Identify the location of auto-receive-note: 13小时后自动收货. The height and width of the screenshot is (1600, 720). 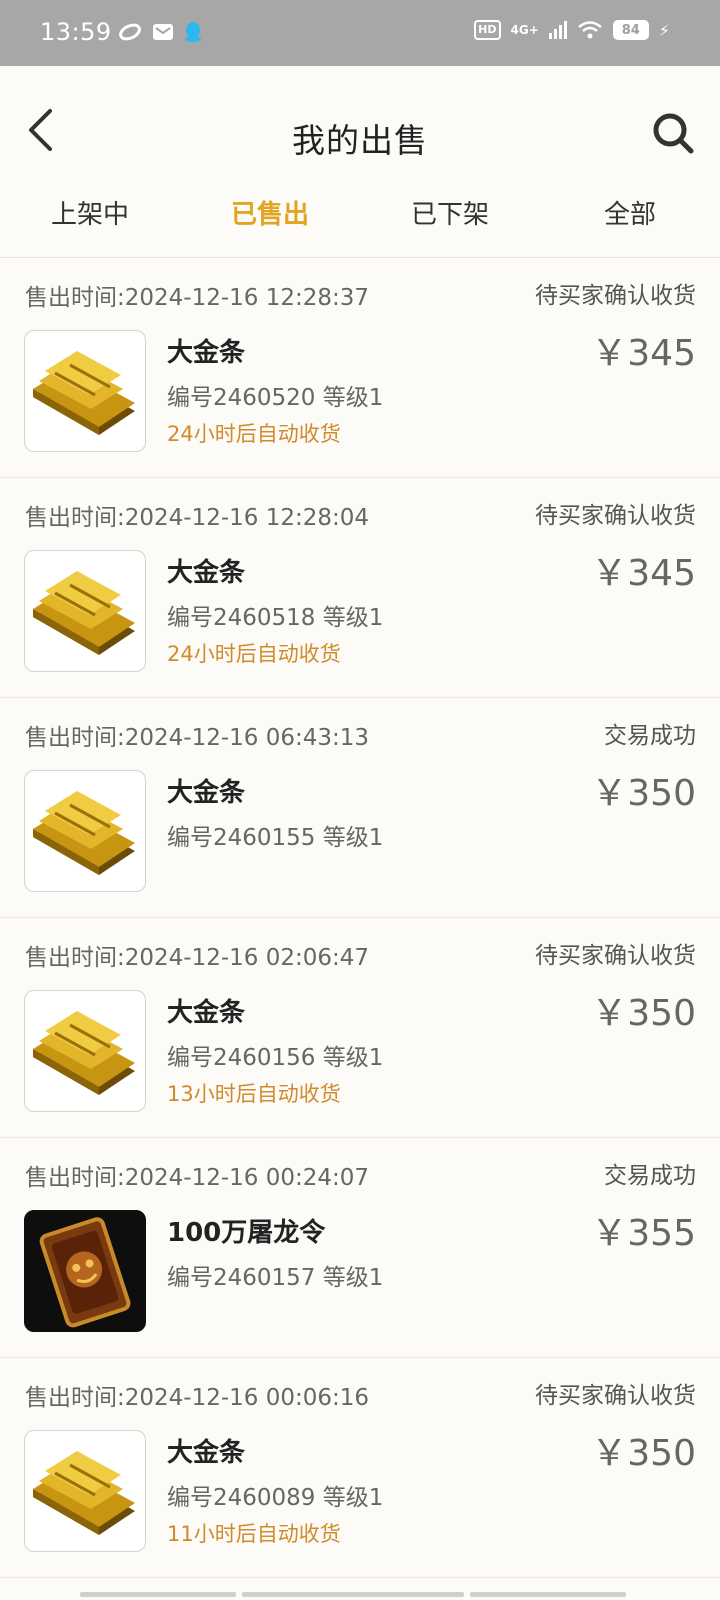
(254, 1094).